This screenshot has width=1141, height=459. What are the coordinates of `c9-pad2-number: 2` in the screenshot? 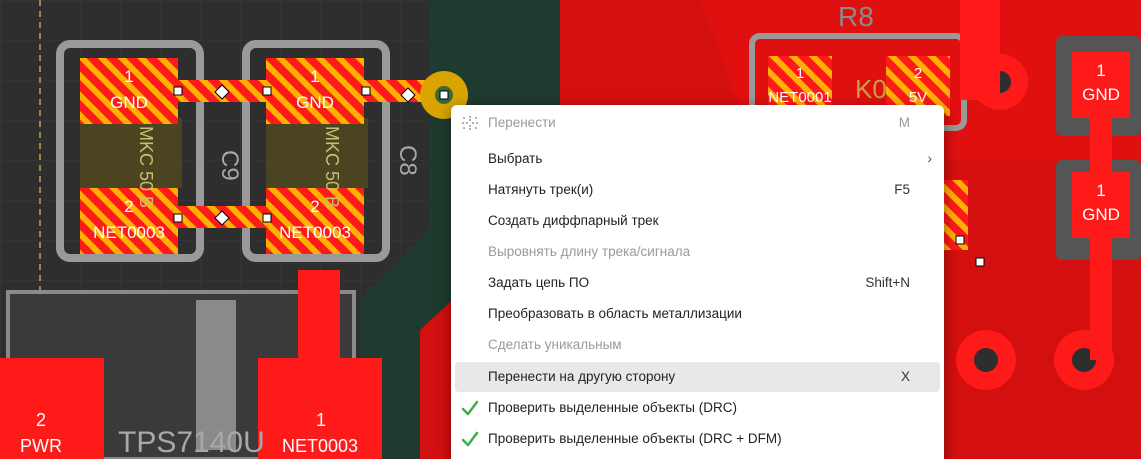 It's located at (128, 206).